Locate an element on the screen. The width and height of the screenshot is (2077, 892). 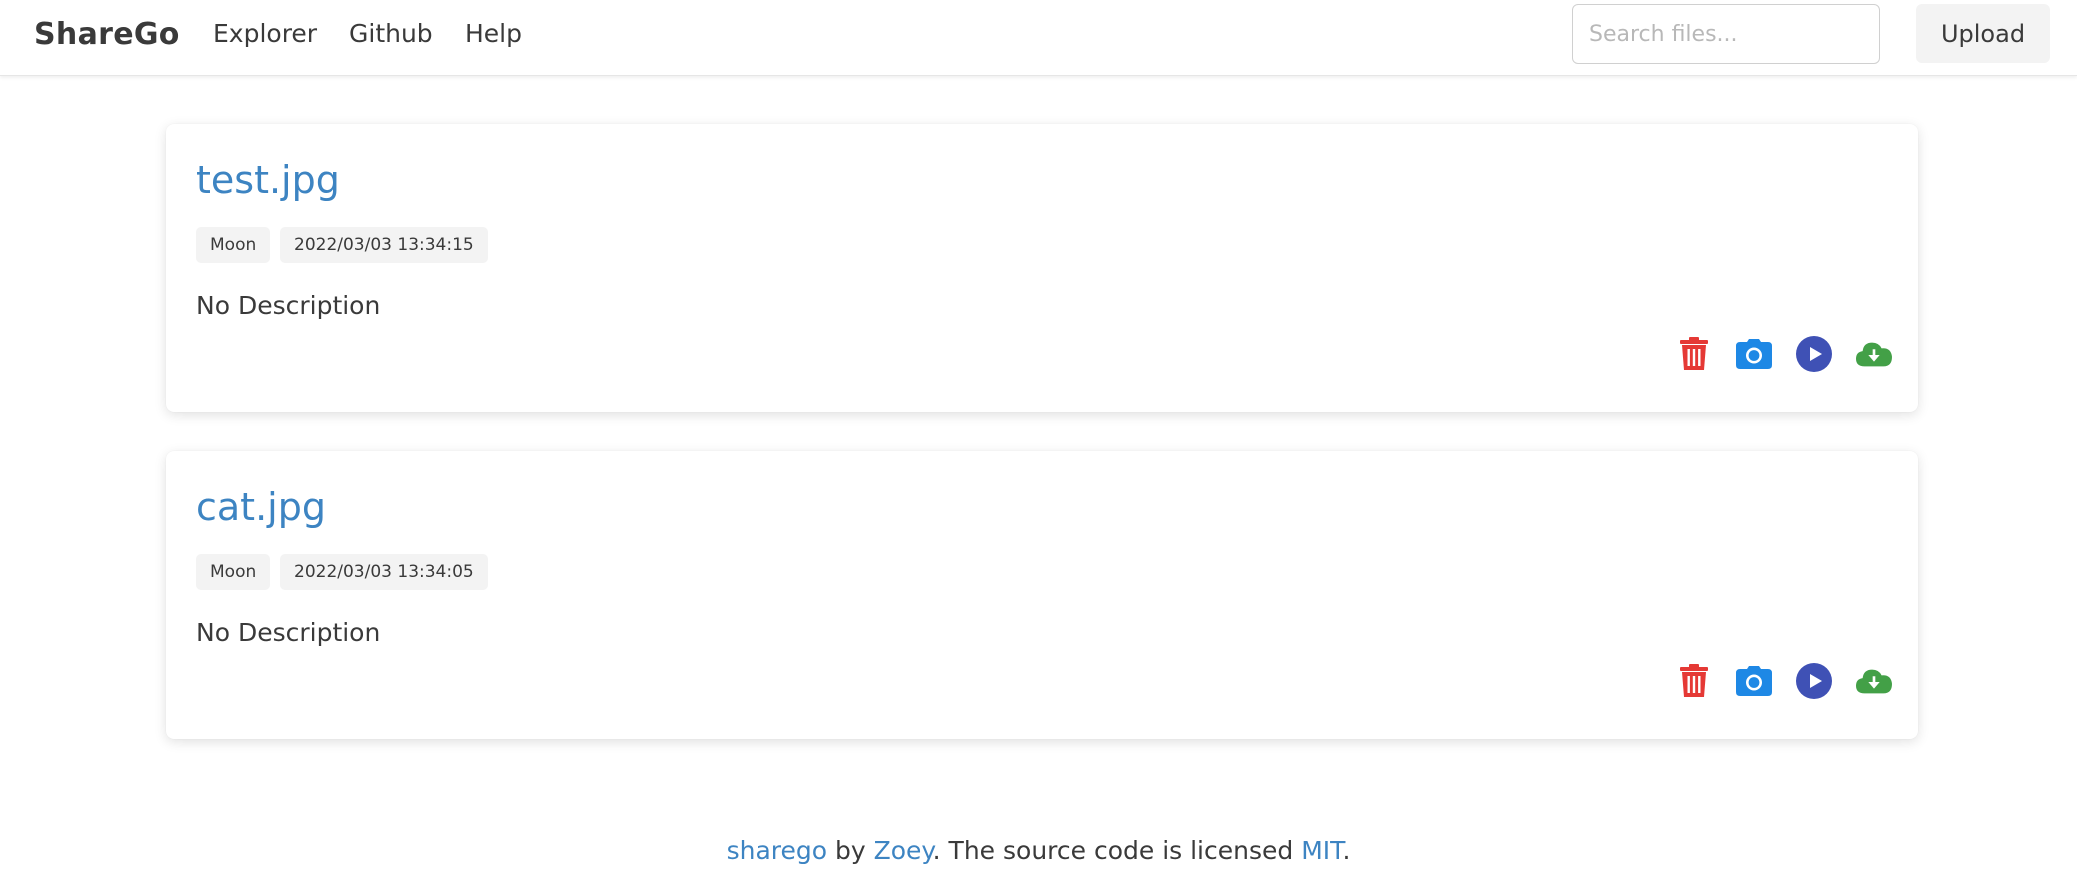
file-name-link: test.jpg is located at coordinates (268, 180).